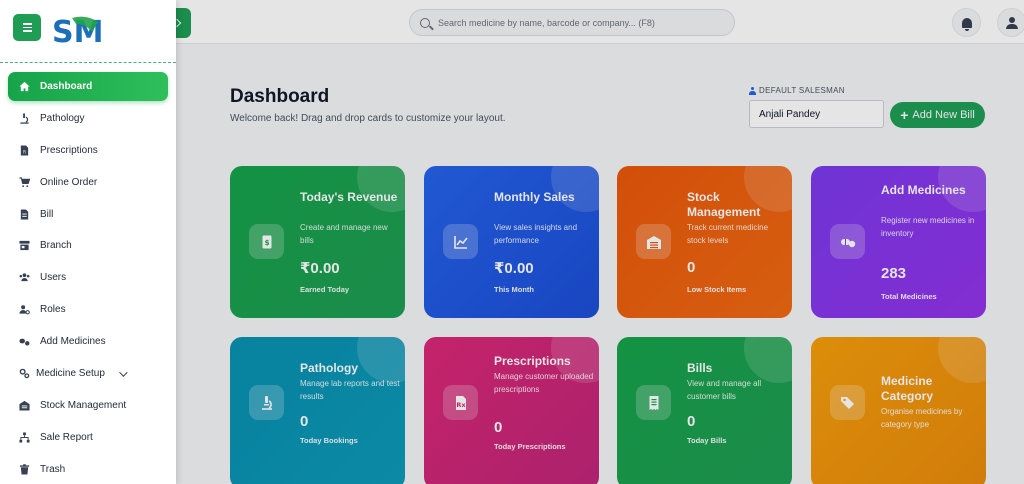 The height and width of the screenshot is (484, 1024). What do you see at coordinates (24, 373) in the screenshot?
I see `cogs-icon` at bounding box center [24, 373].